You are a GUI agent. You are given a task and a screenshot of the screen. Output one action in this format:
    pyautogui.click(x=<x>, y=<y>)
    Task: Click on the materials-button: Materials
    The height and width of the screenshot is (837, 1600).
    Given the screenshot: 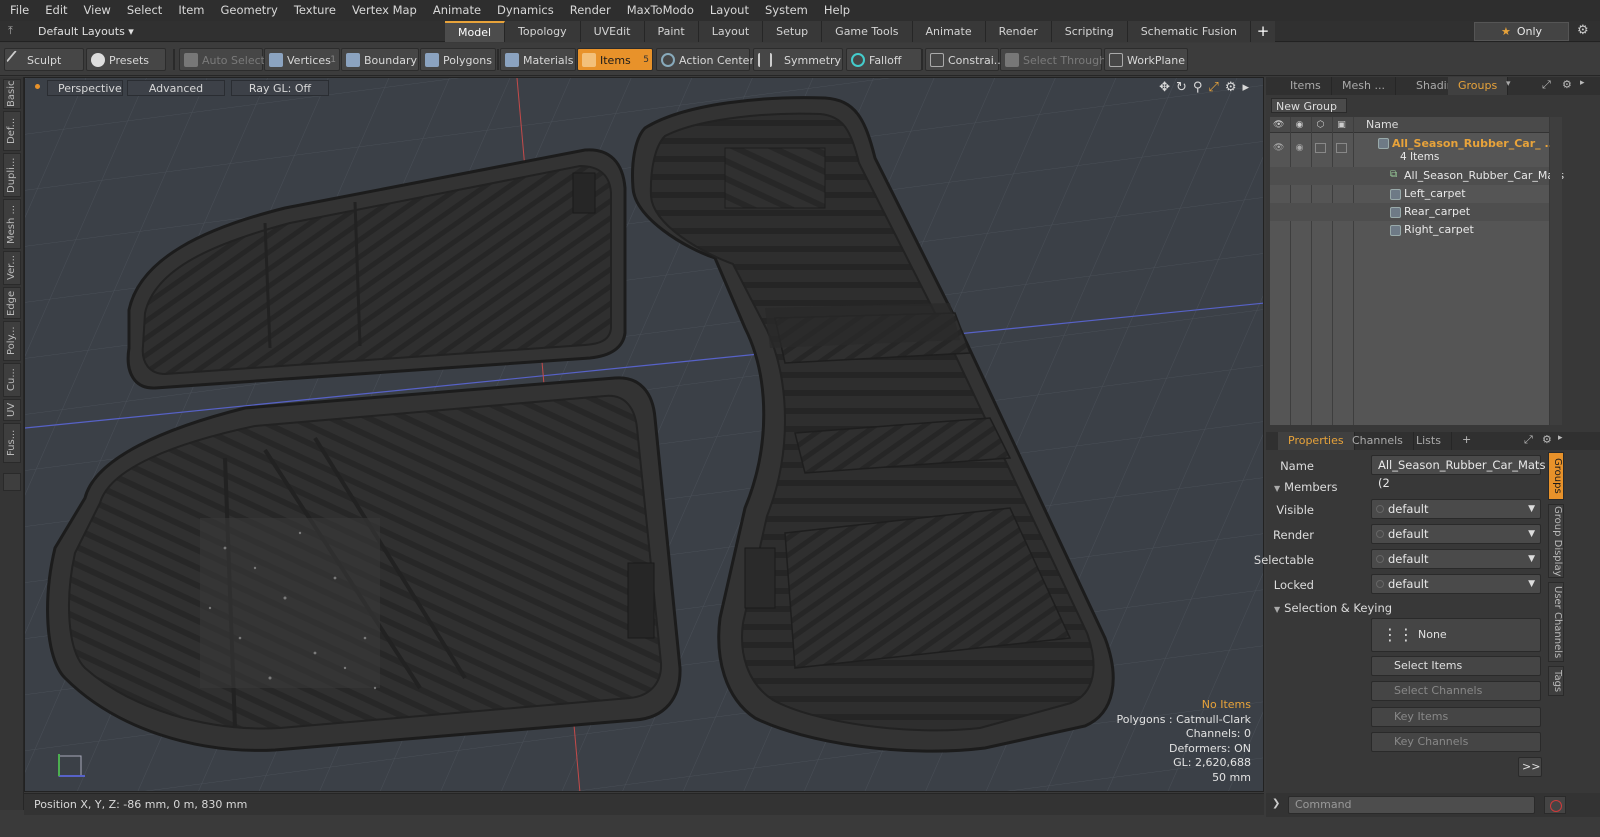 What is the action you would take?
    pyautogui.click(x=538, y=59)
    